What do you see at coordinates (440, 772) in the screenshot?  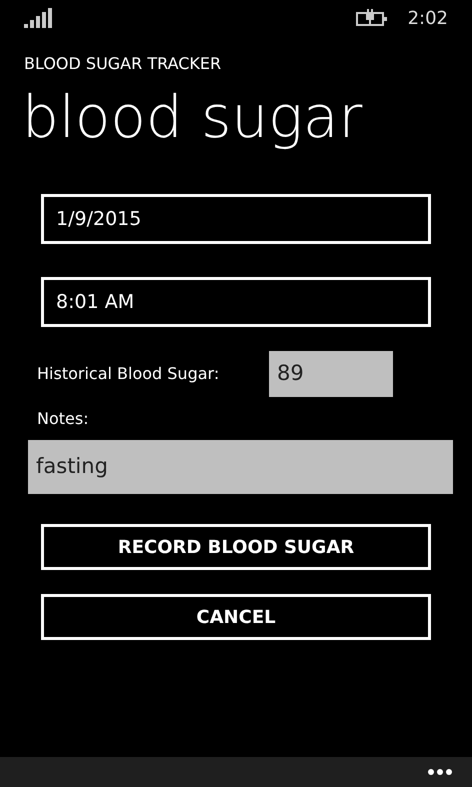 I see `more-icon` at bounding box center [440, 772].